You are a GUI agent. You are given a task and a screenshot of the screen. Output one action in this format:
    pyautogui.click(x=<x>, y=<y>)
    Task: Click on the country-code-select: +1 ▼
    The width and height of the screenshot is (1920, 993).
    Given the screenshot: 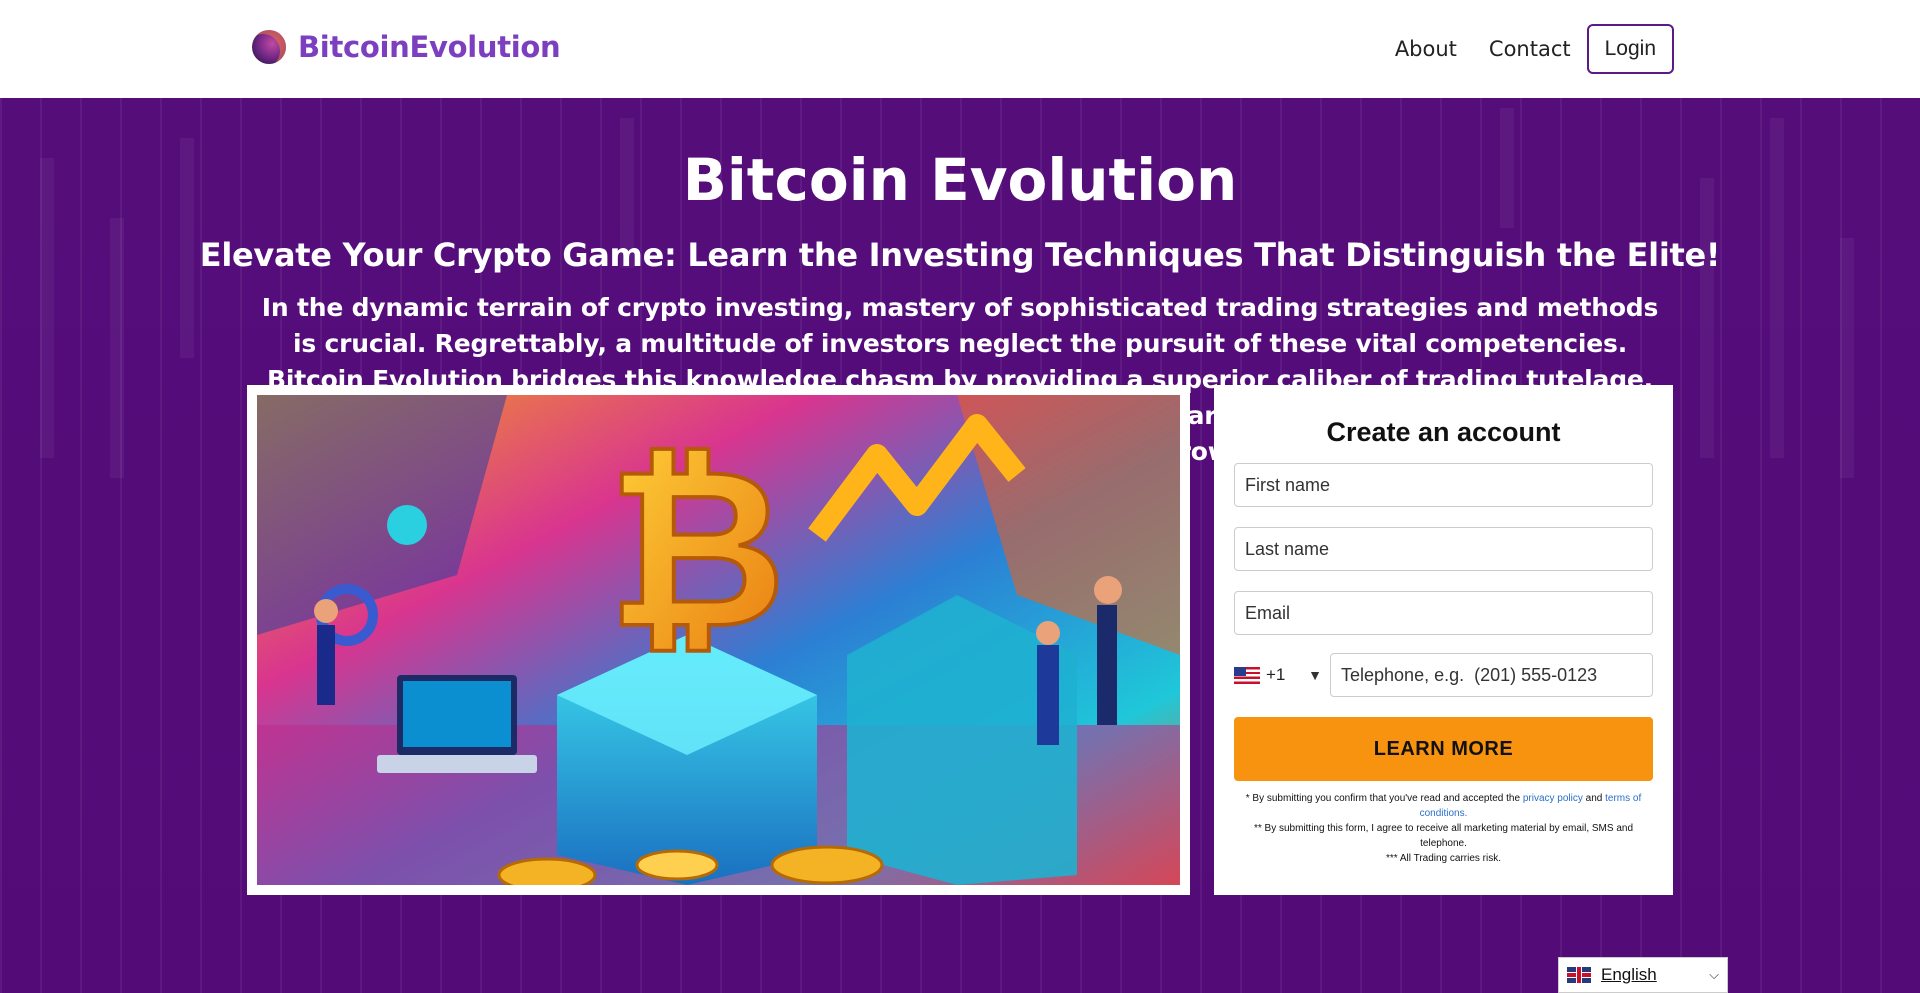 What is the action you would take?
    pyautogui.click(x=1282, y=675)
    